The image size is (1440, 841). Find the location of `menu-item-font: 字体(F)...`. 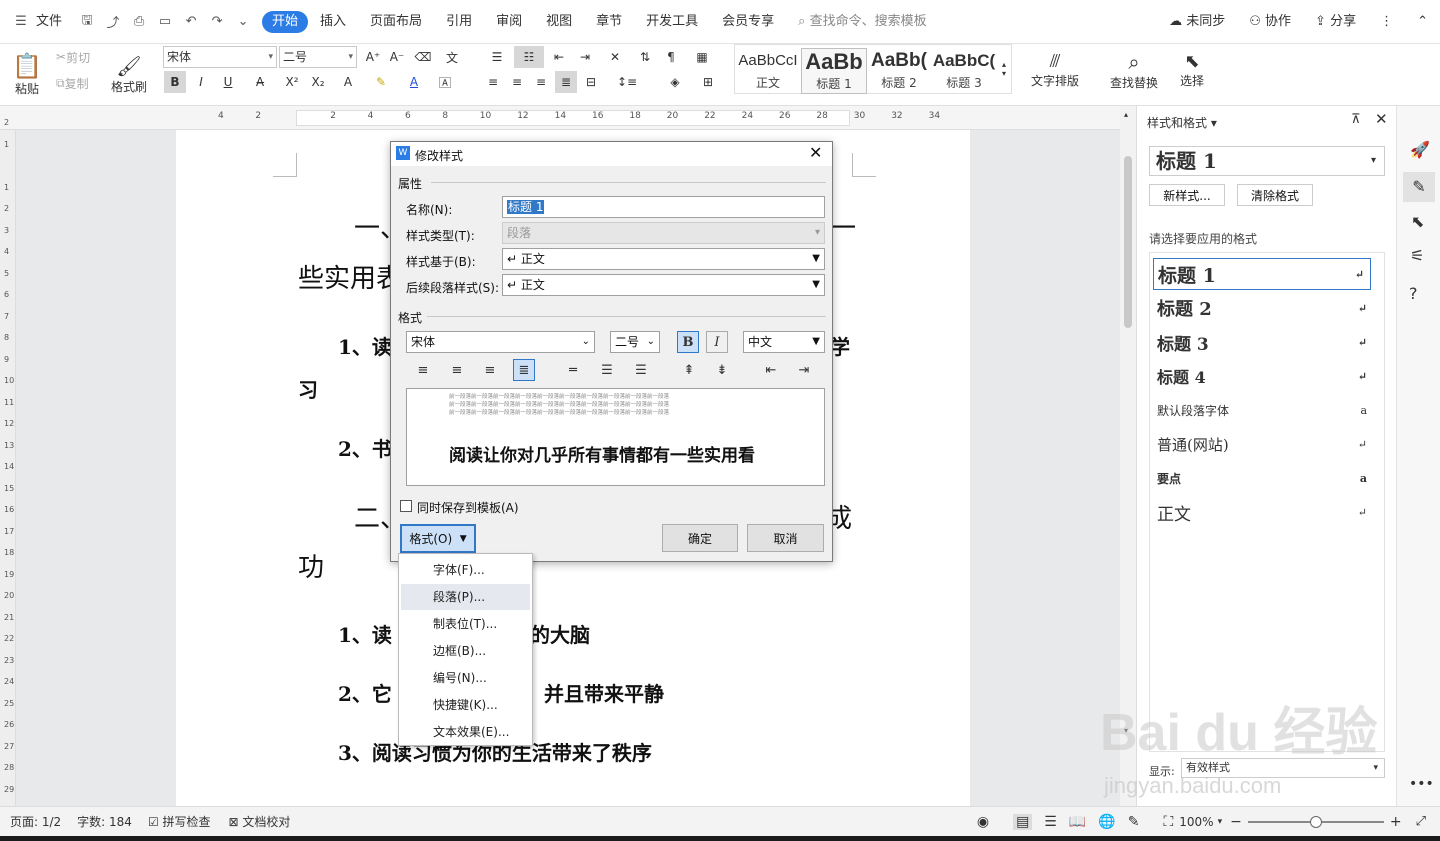

menu-item-font: 字体(F)... is located at coordinates (465, 570).